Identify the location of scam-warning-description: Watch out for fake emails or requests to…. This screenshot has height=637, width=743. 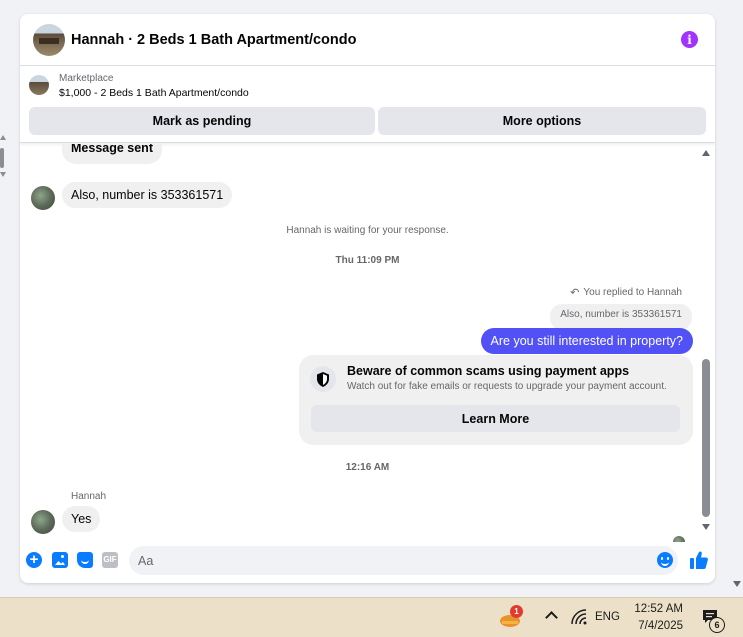
(507, 386).